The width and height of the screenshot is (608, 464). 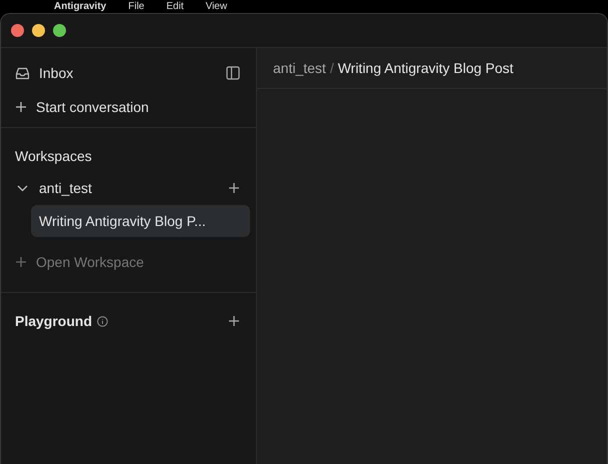 I want to click on menu-item: File, so click(x=136, y=6).